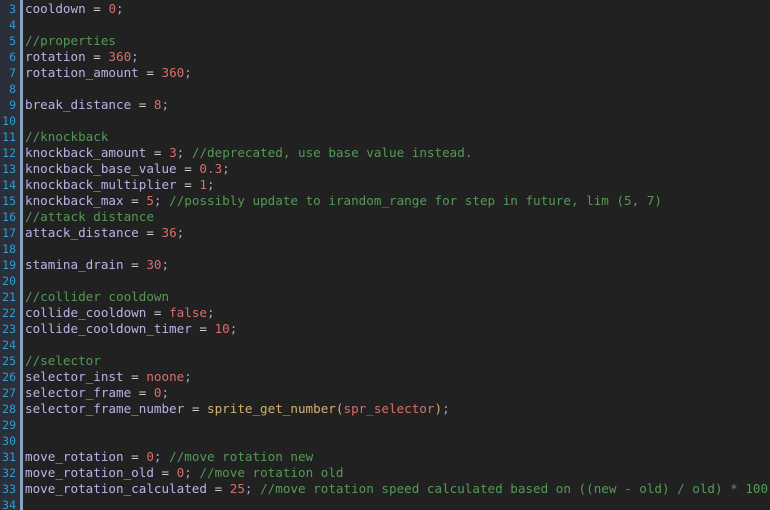 The height and width of the screenshot is (510, 770). What do you see at coordinates (203, 184) in the screenshot?
I see `code-token: 1` at bounding box center [203, 184].